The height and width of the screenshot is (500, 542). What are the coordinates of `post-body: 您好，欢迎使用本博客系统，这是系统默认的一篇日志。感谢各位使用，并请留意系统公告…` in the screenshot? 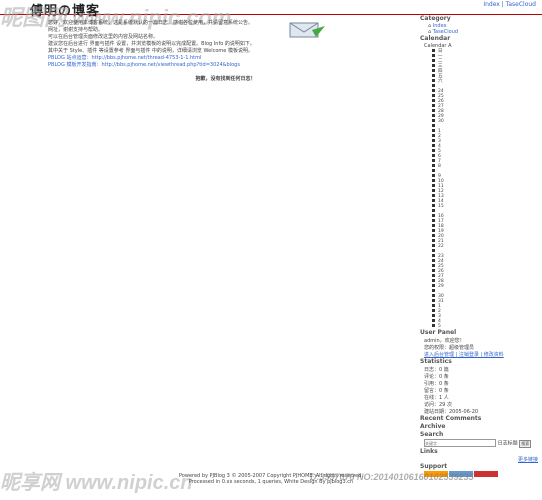 It's located at (225, 44).